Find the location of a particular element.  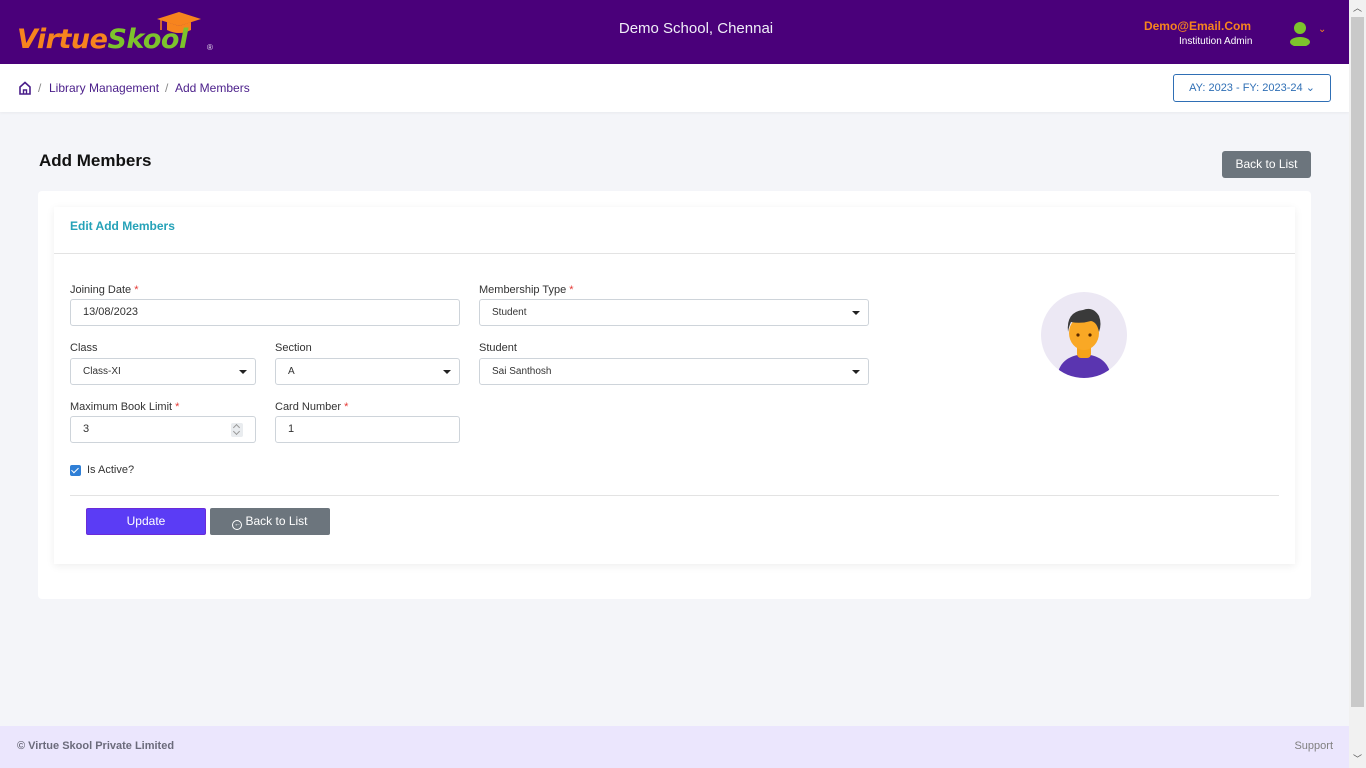

user-role: Institution Admin is located at coordinates (1216, 41).